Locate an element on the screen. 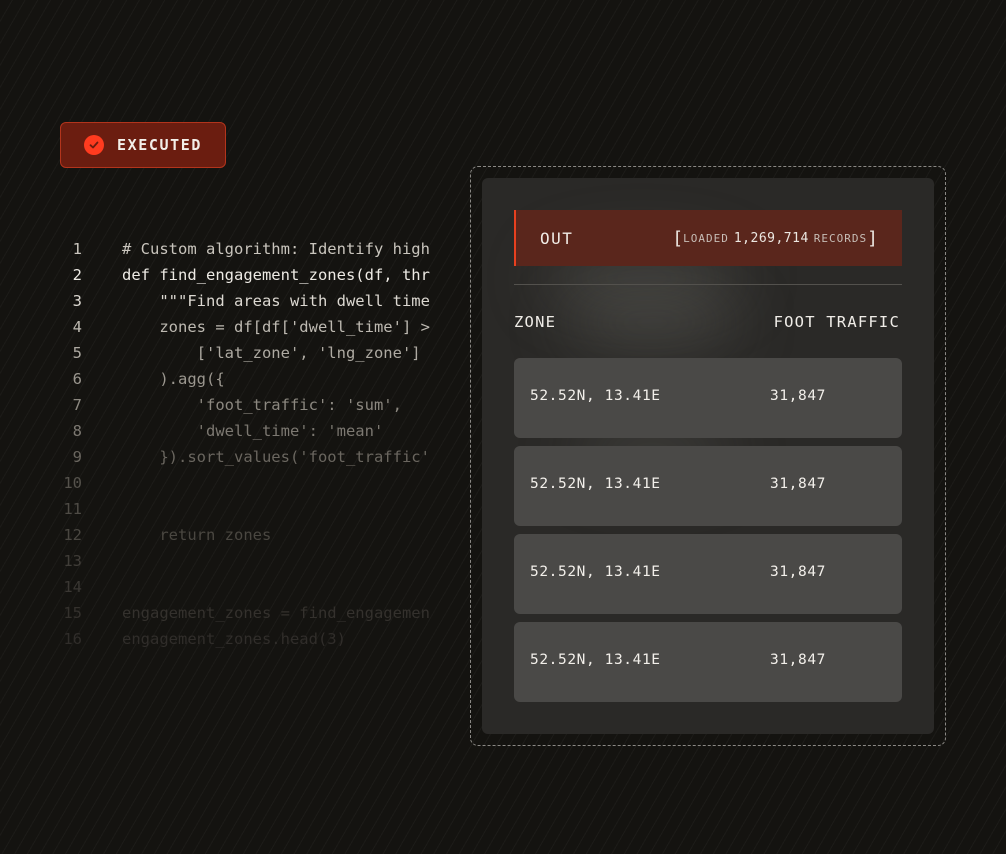 The image size is (1006, 854). records-status: [ LOADED 1,269,714 RECORDS ] is located at coordinates (775, 238).